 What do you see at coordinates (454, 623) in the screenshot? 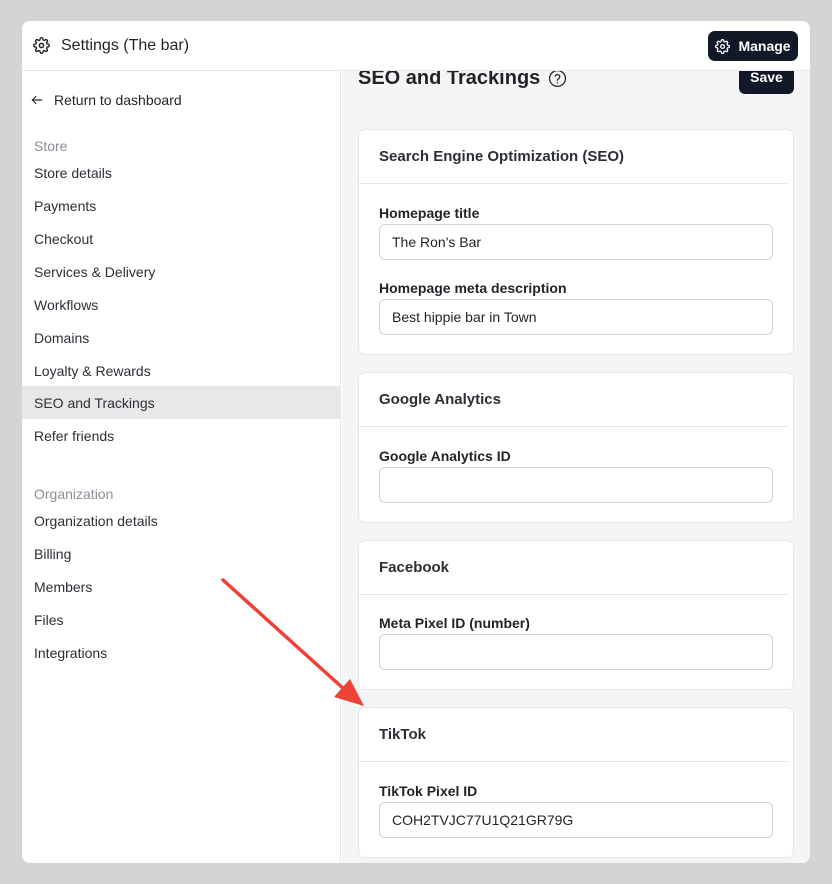
I see `meta-pixel-id-label: Meta Pixel ID (number)` at bounding box center [454, 623].